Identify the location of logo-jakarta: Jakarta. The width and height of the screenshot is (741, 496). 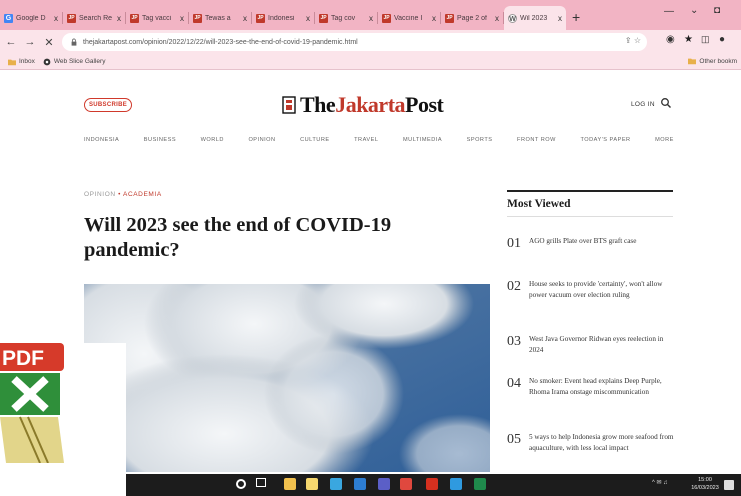
(370, 104).